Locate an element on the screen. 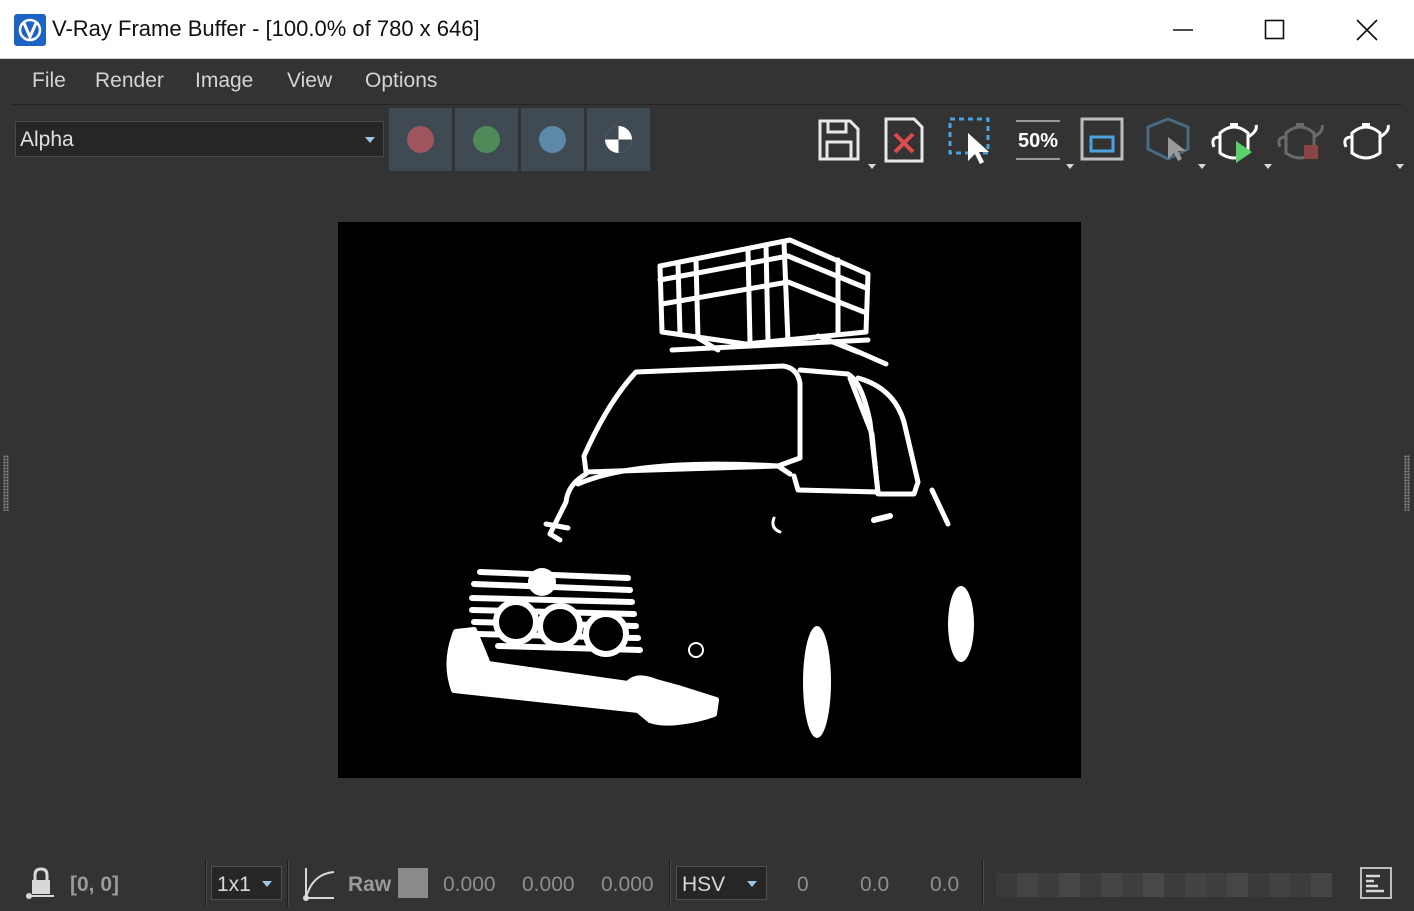  lock-pixel-button is located at coordinates (40, 884).